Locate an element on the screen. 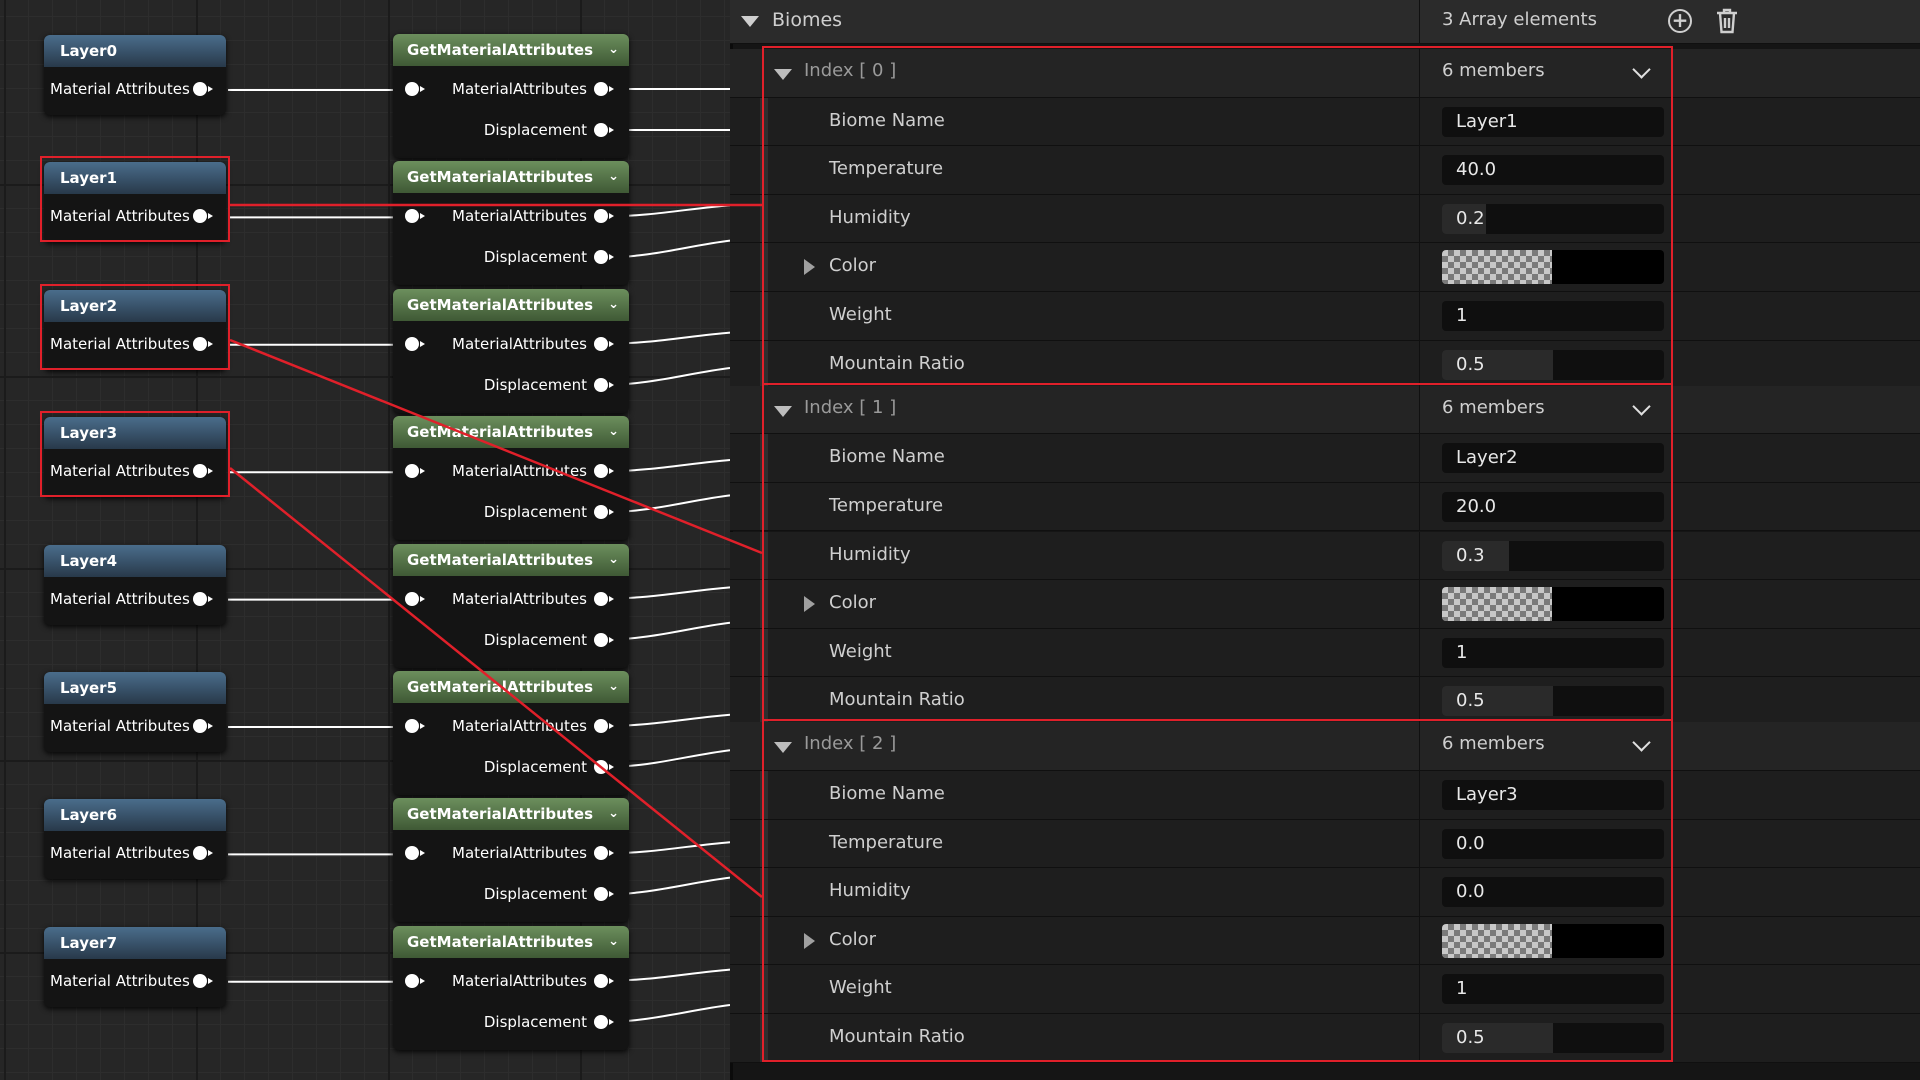 The width and height of the screenshot is (1920, 1080). property-row-temperature: Temperature 20.0 is located at coordinates (1325, 507).